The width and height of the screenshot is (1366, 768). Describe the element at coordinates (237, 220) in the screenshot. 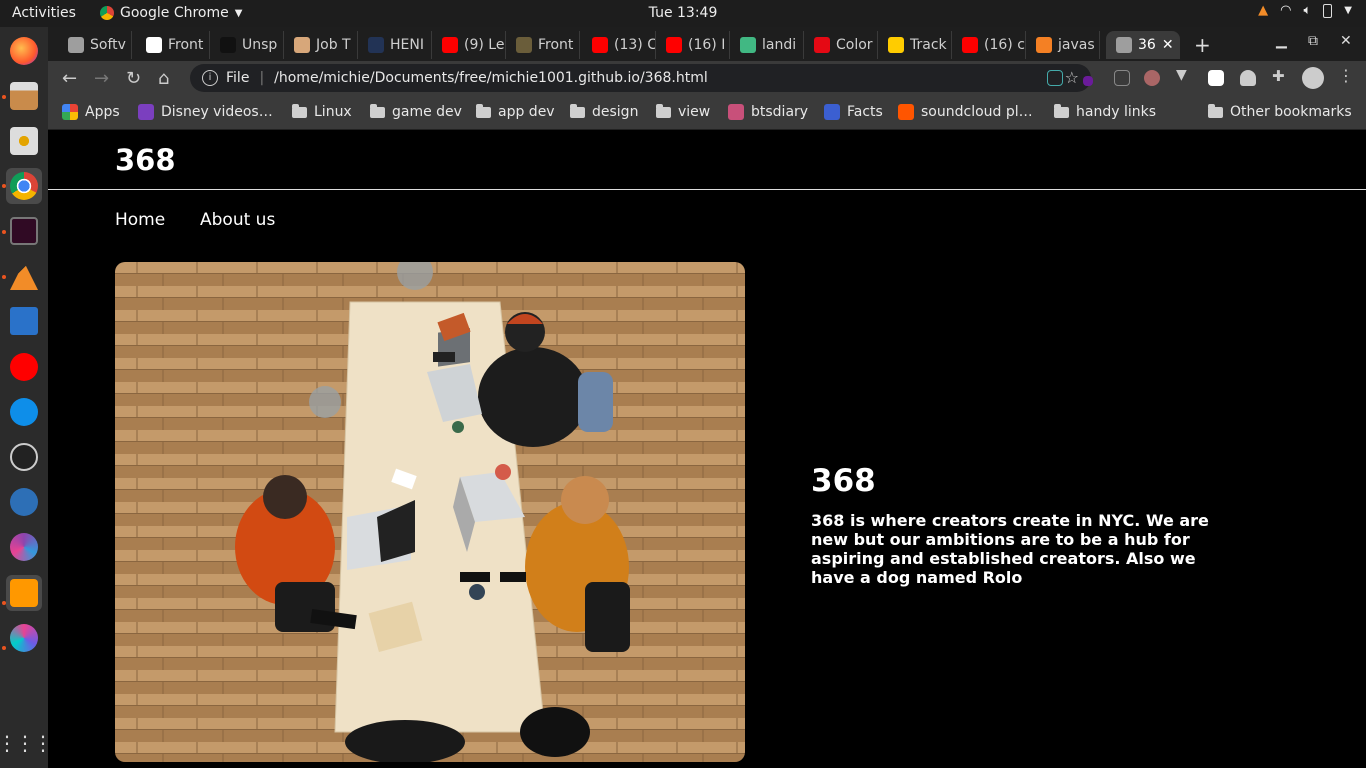

I see `nav-about-link: About us` at that location.